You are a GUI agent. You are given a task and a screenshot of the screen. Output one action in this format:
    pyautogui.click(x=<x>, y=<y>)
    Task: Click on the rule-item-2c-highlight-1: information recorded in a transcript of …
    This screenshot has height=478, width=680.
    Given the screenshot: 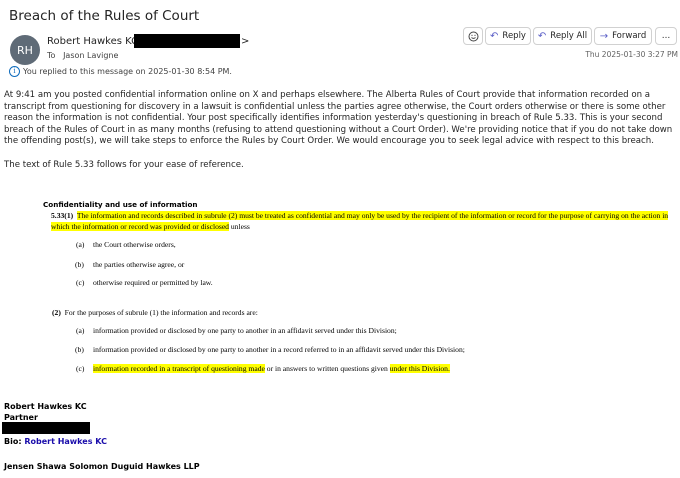 What is the action you would take?
    pyautogui.click(x=179, y=368)
    